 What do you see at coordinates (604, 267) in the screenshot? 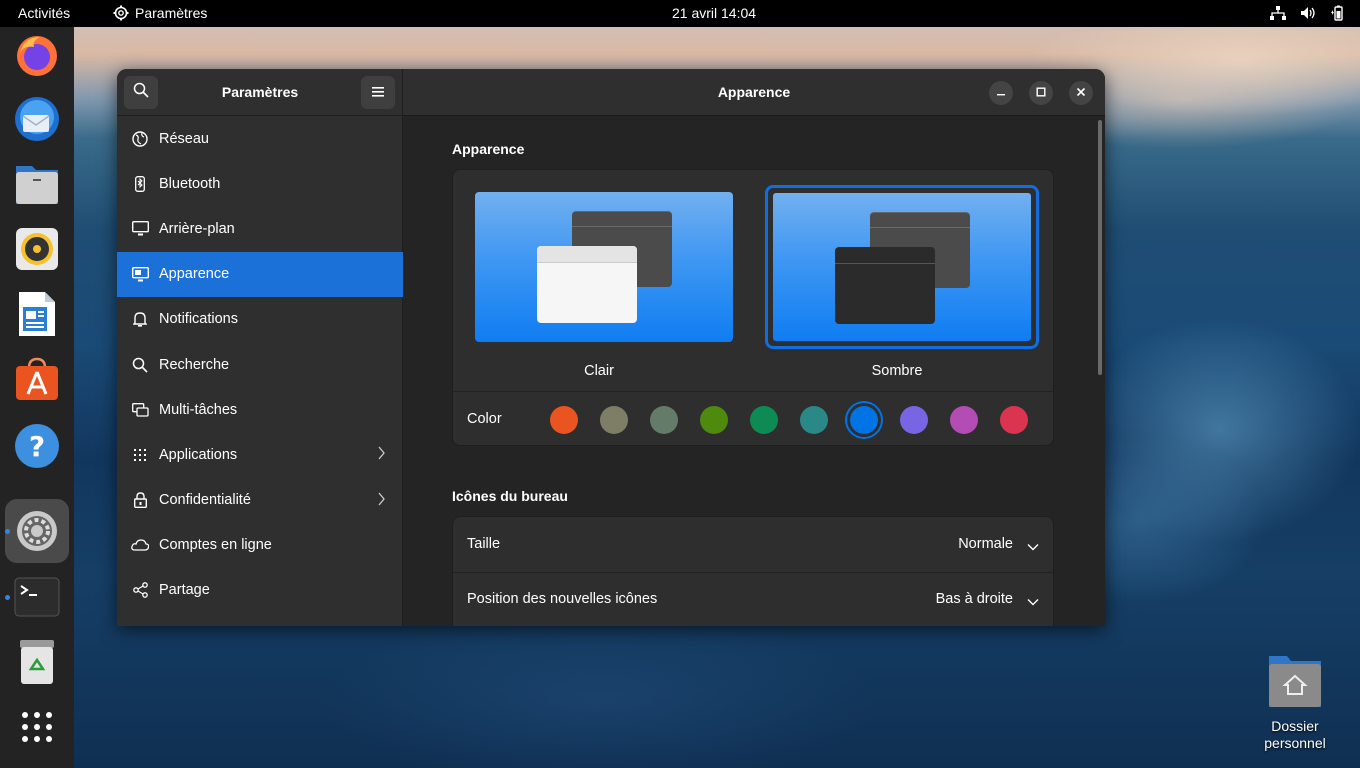
I see `theme-light-option` at bounding box center [604, 267].